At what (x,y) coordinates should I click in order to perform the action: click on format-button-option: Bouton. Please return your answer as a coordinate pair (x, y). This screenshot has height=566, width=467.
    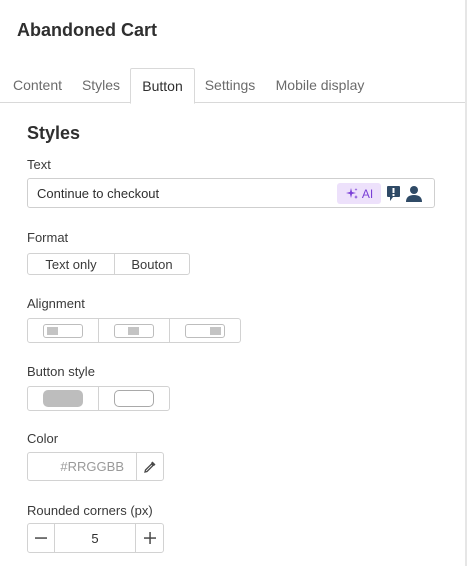
    Looking at the image, I should click on (152, 264).